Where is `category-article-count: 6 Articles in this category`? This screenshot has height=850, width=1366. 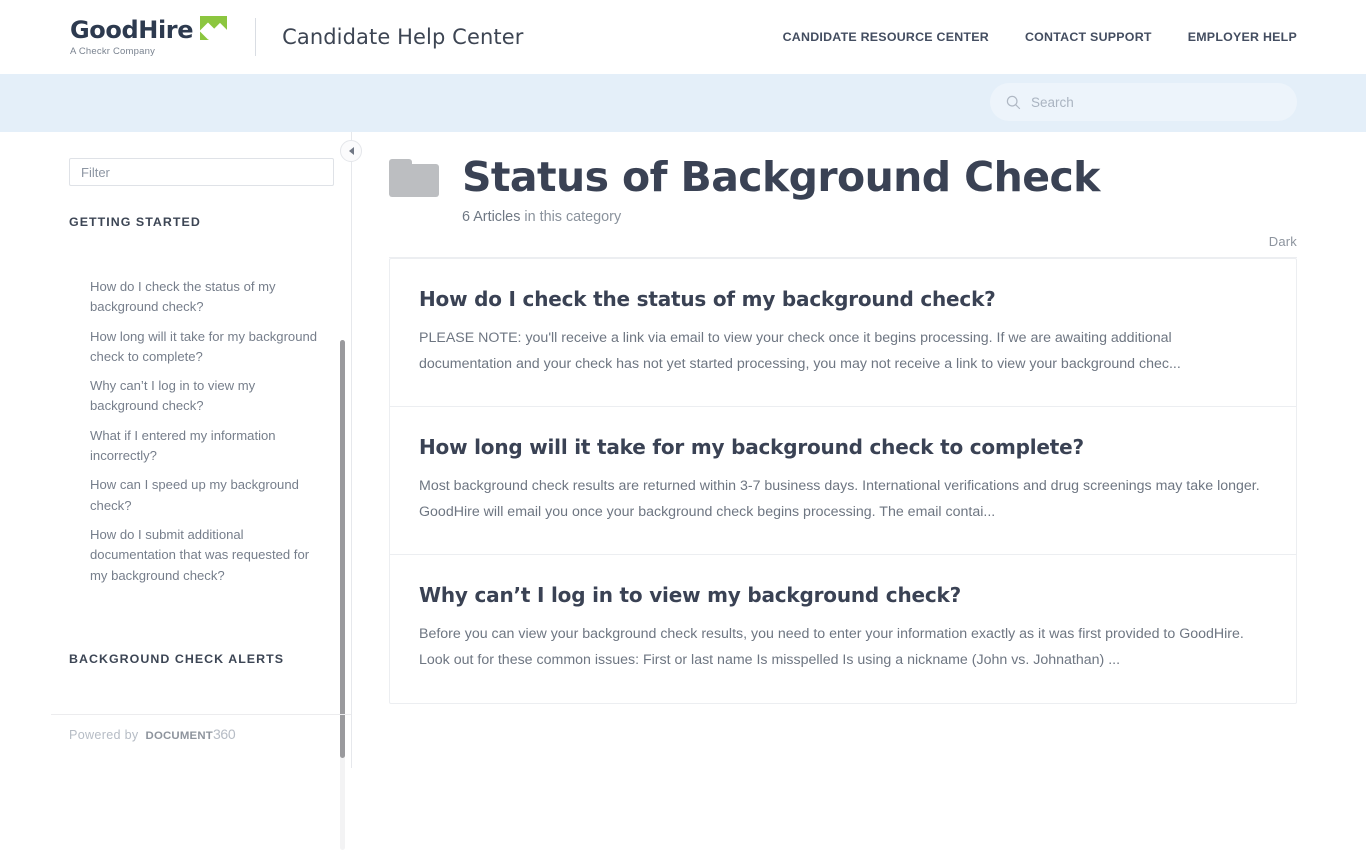
category-article-count: 6 Articles in this category is located at coordinates (879, 217).